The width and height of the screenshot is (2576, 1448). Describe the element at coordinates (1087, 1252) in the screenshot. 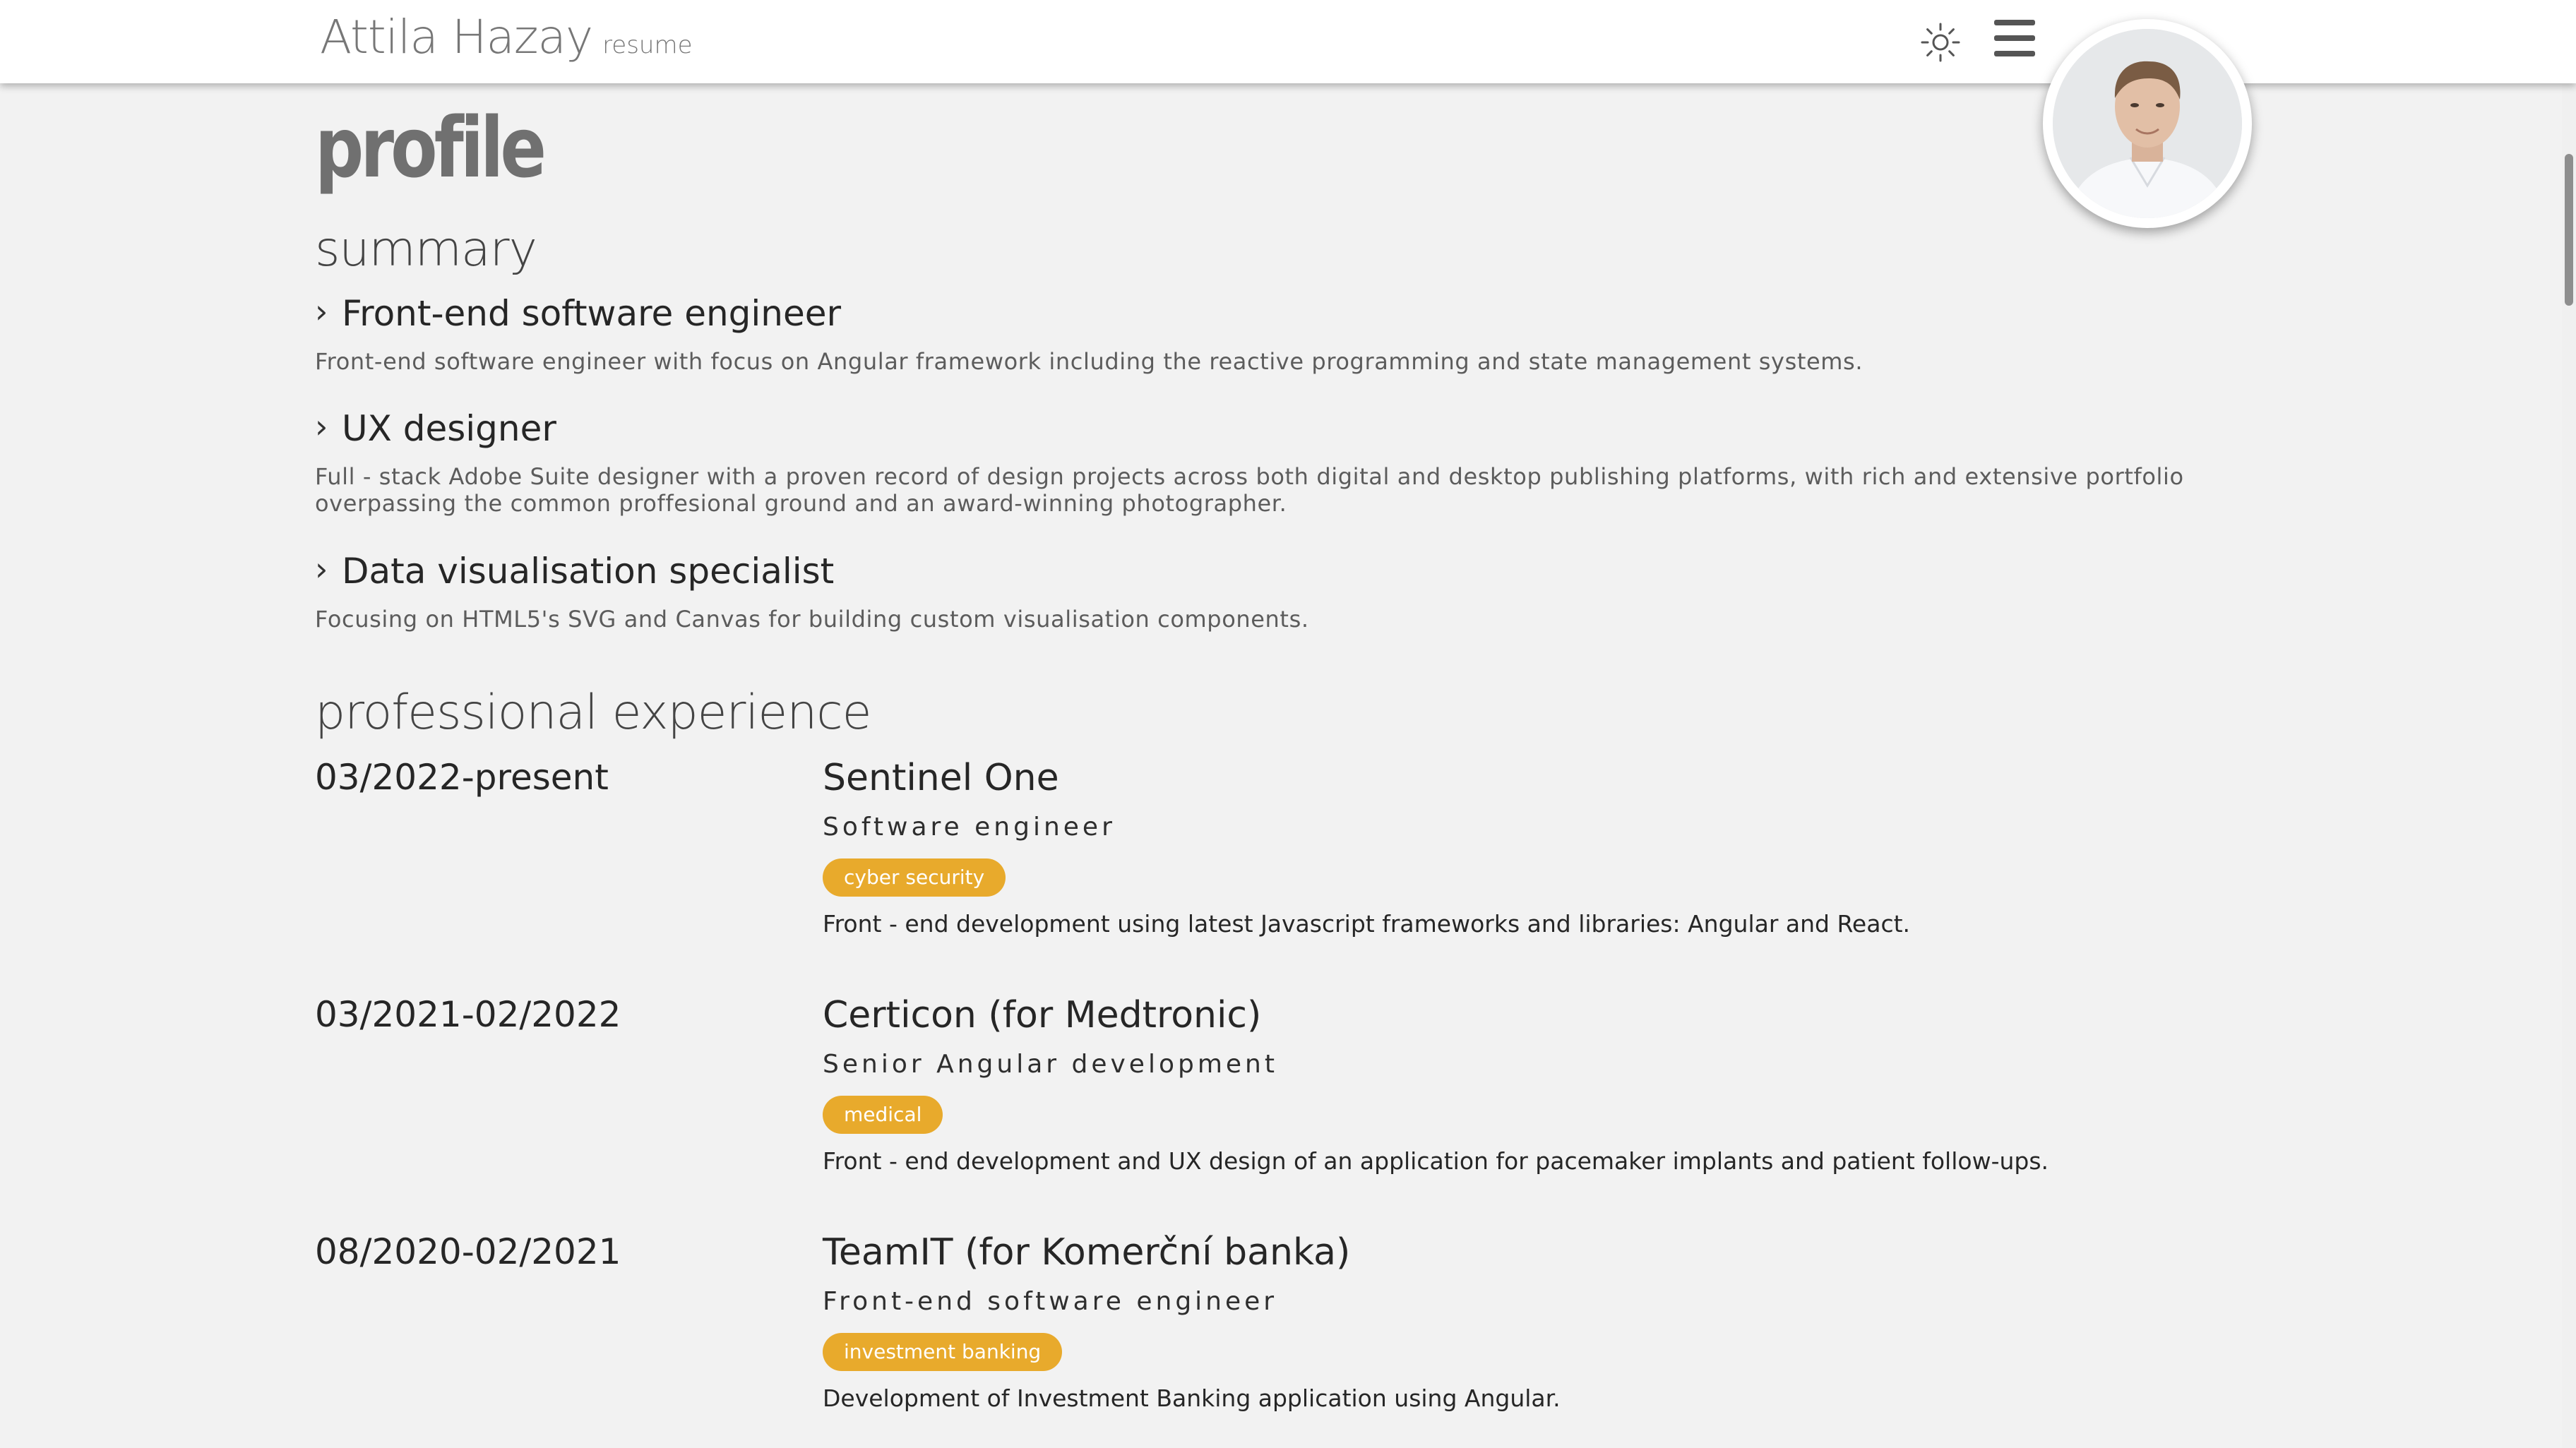

I see `job-company: TeamIT (for Komerční banka)` at that location.